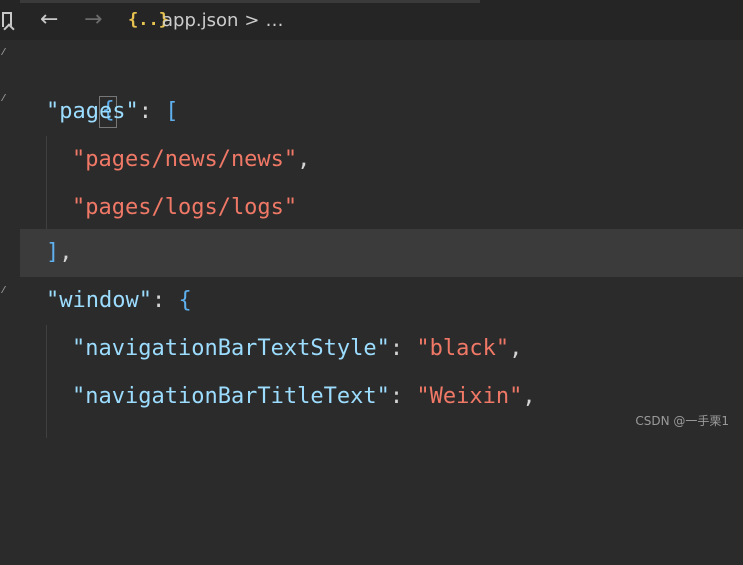  Describe the element at coordinates (231, 396) in the screenshot. I see `json-key: "navigationBarTitleText"` at that location.